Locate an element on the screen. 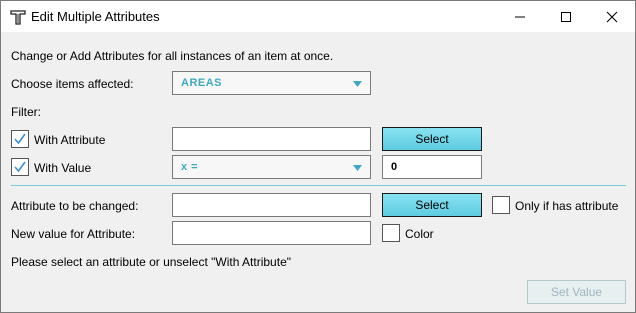  color-checkbox is located at coordinates (391, 233).